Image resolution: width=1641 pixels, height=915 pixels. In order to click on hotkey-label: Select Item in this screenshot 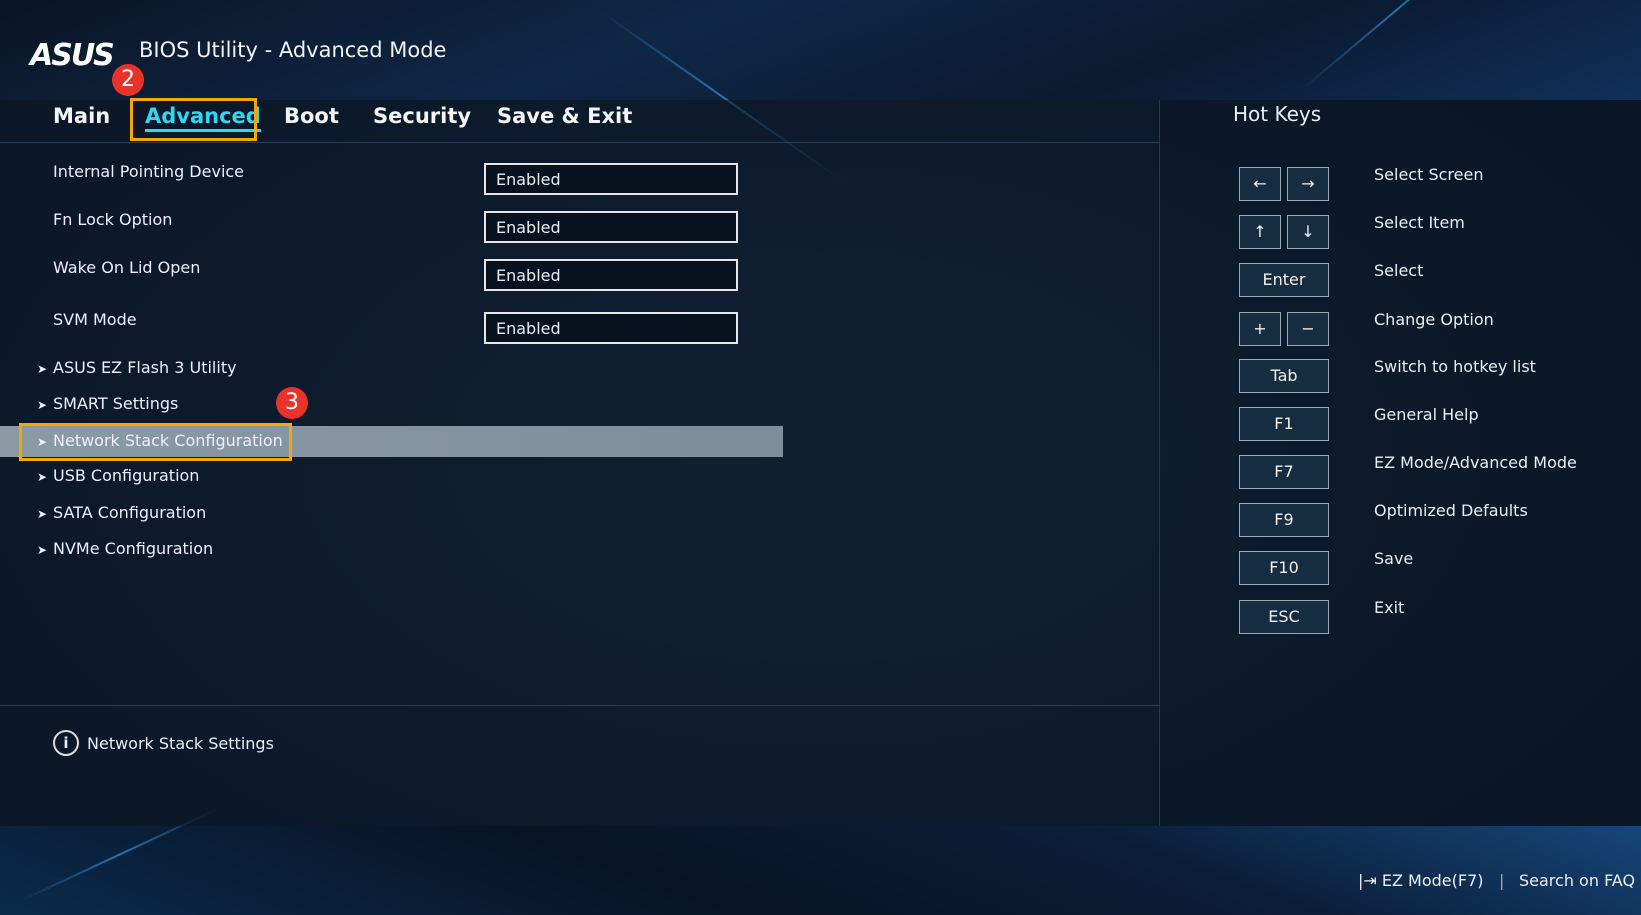, I will do `click(1419, 222)`.